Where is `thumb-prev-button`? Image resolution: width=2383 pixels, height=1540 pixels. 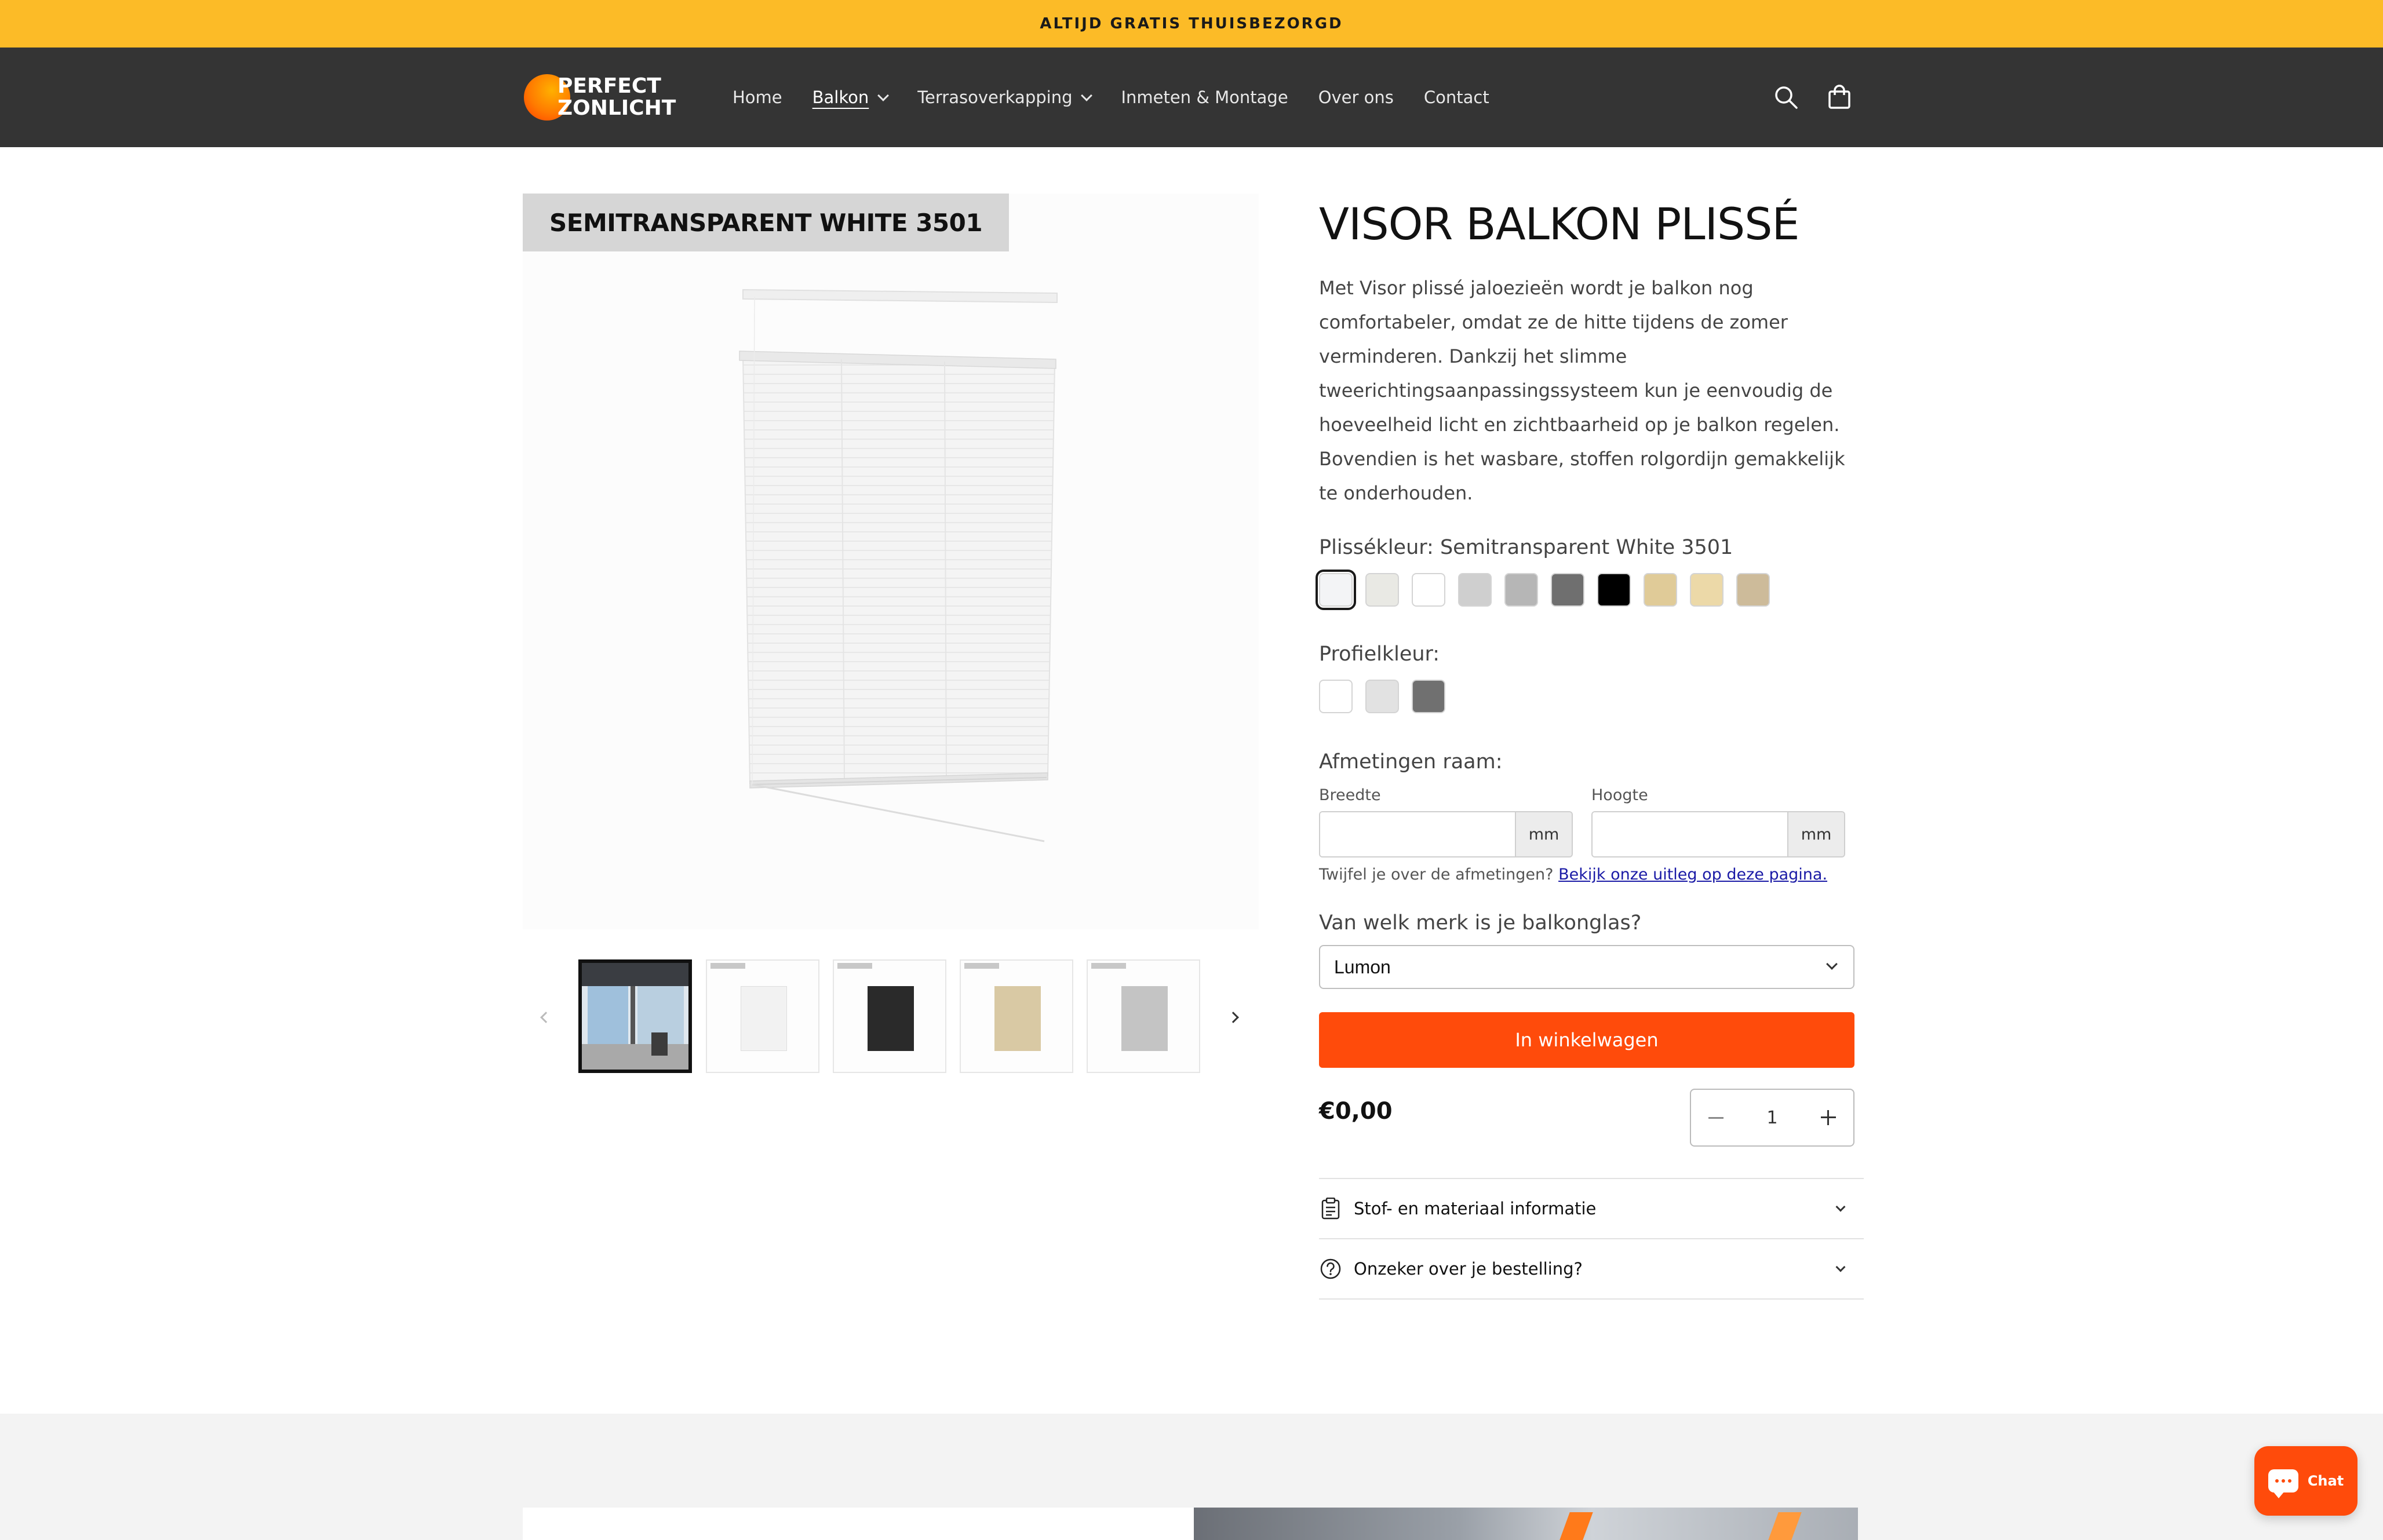 thumb-prev-button is located at coordinates (546, 1017).